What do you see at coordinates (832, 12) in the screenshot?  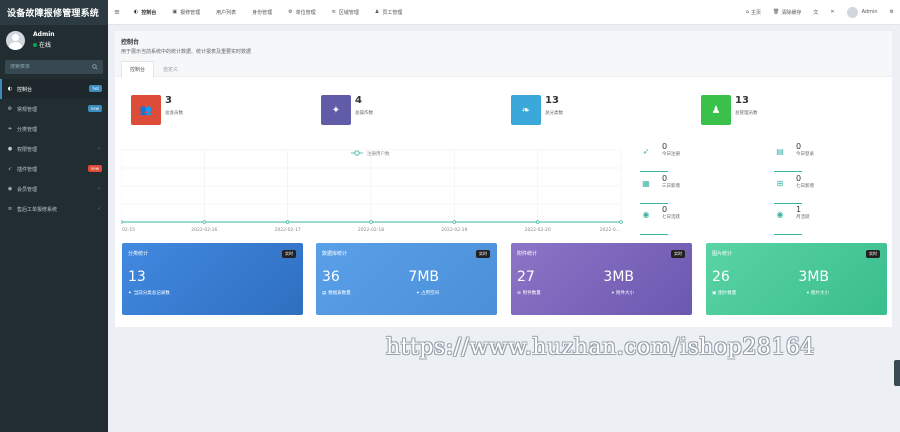 I see `fullscreen-icon: ✕` at bounding box center [832, 12].